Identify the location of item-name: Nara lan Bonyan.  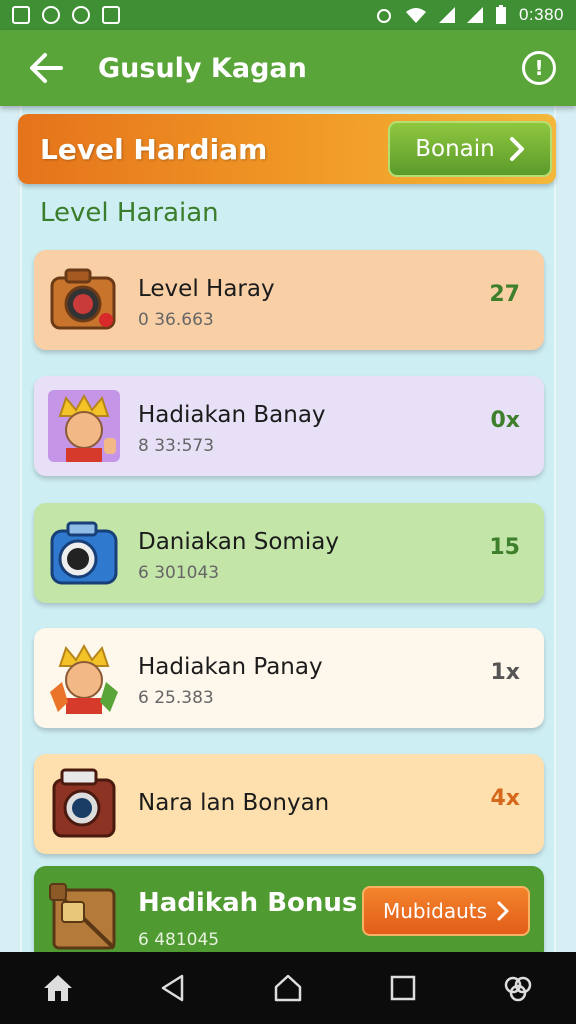
(234, 803).